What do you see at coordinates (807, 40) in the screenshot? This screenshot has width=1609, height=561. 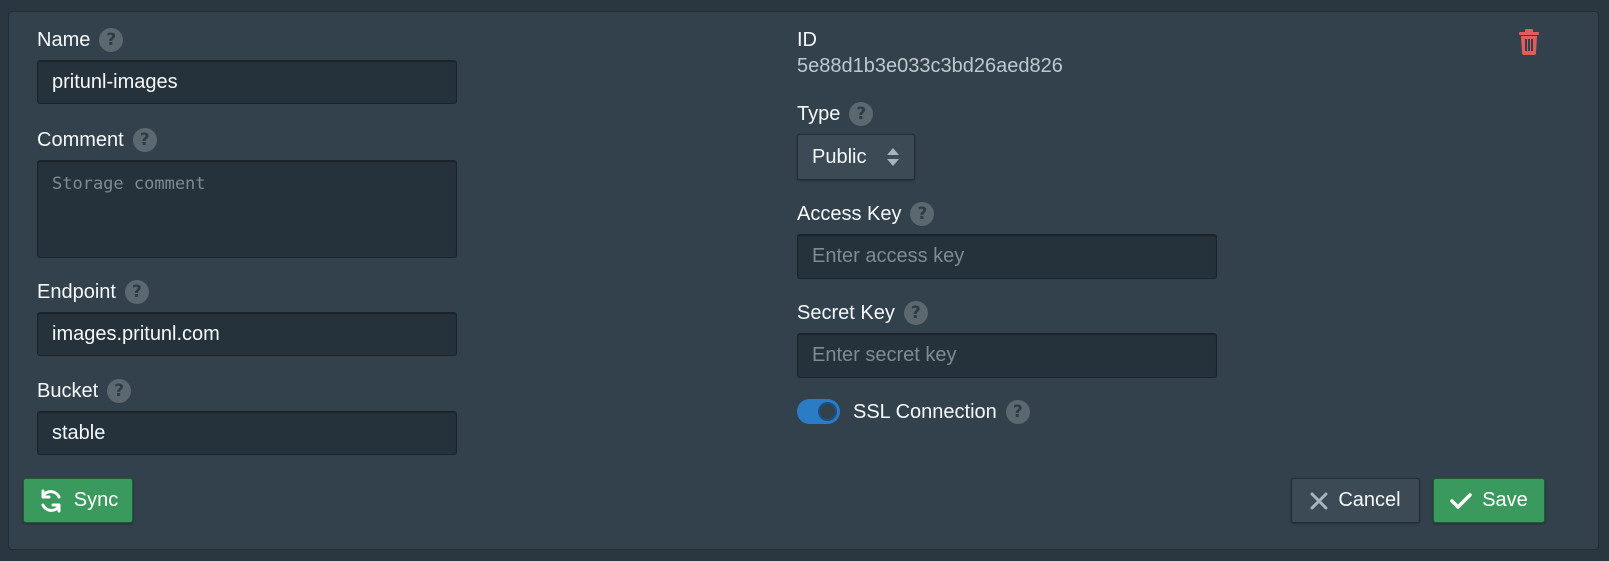 I see `id-label: ID` at bounding box center [807, 40].